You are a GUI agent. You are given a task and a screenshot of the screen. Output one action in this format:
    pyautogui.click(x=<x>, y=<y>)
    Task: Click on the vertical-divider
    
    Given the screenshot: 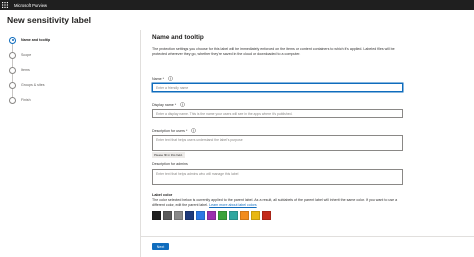 What is the action you would take?
    pyautogui.click(x=140, y=143)
    